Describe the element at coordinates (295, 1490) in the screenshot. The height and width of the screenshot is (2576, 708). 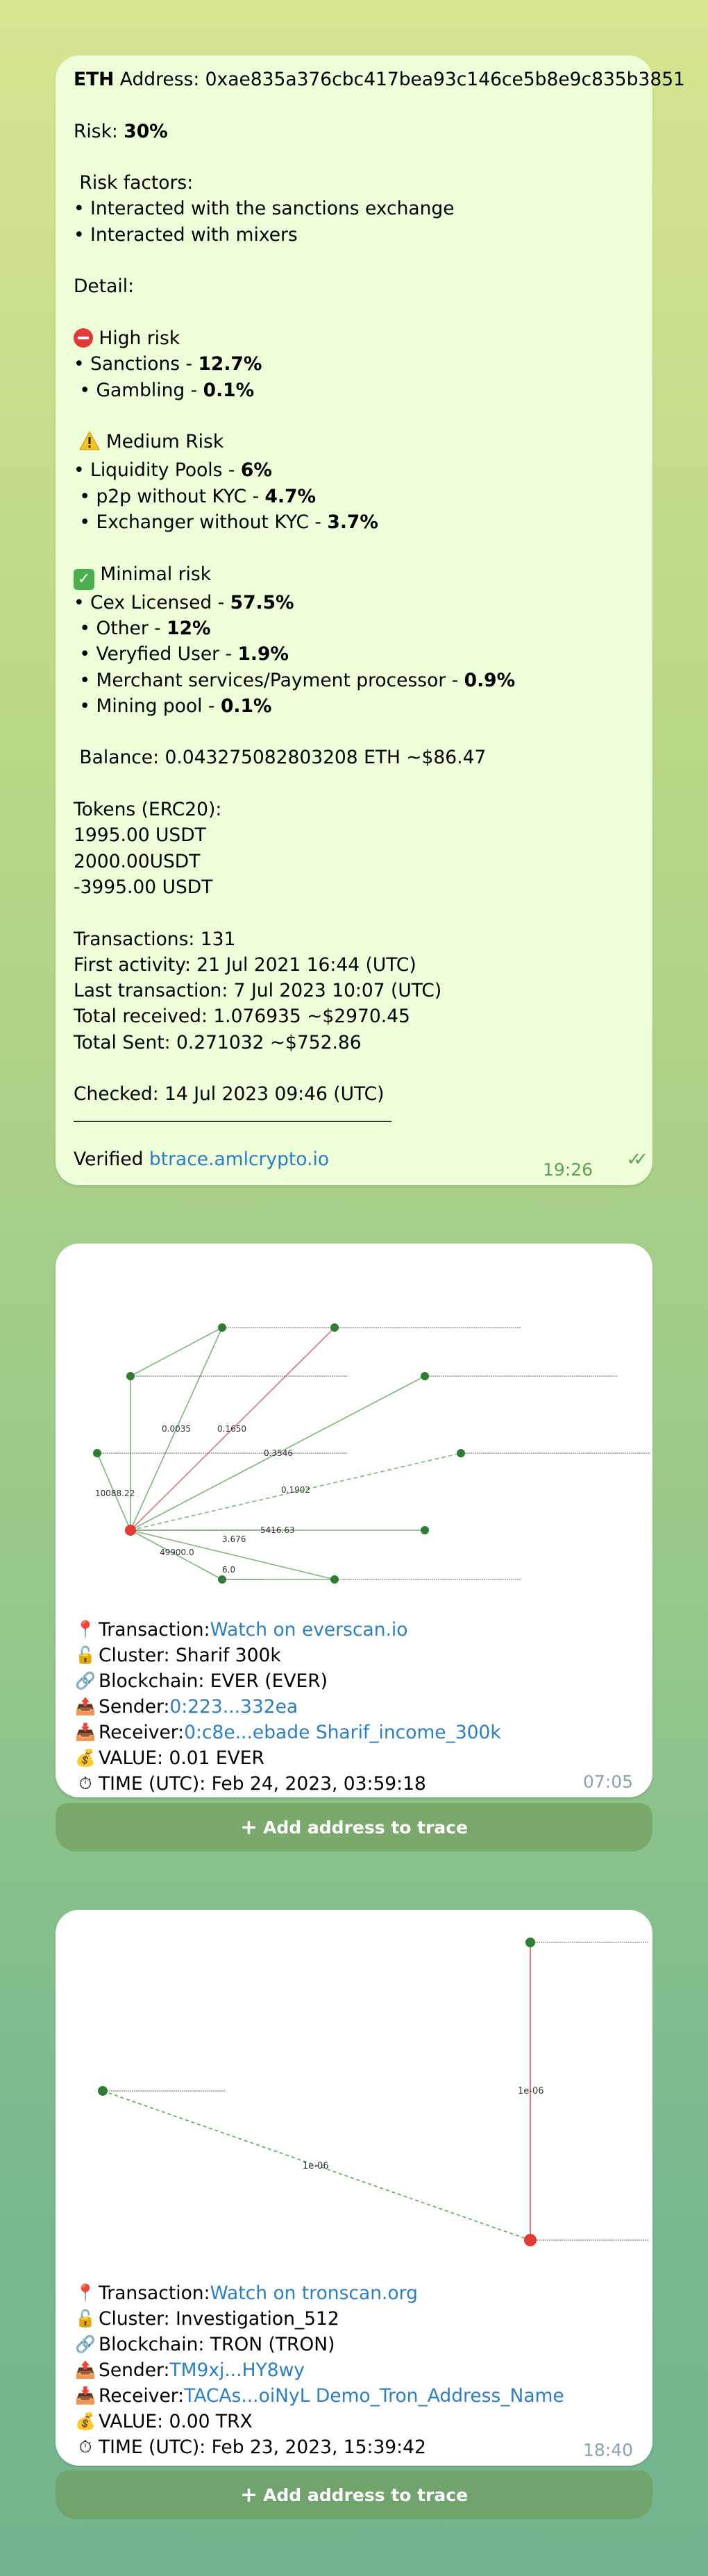
I see `edge-label: 0.1902` at that location.